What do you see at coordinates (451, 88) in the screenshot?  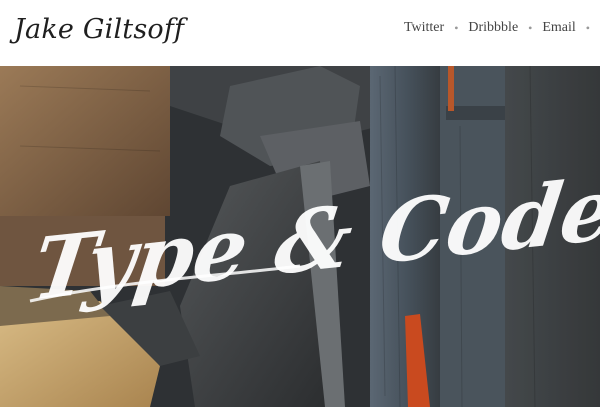 I see `orange-stripe-top` at bounding box center [451, 88].